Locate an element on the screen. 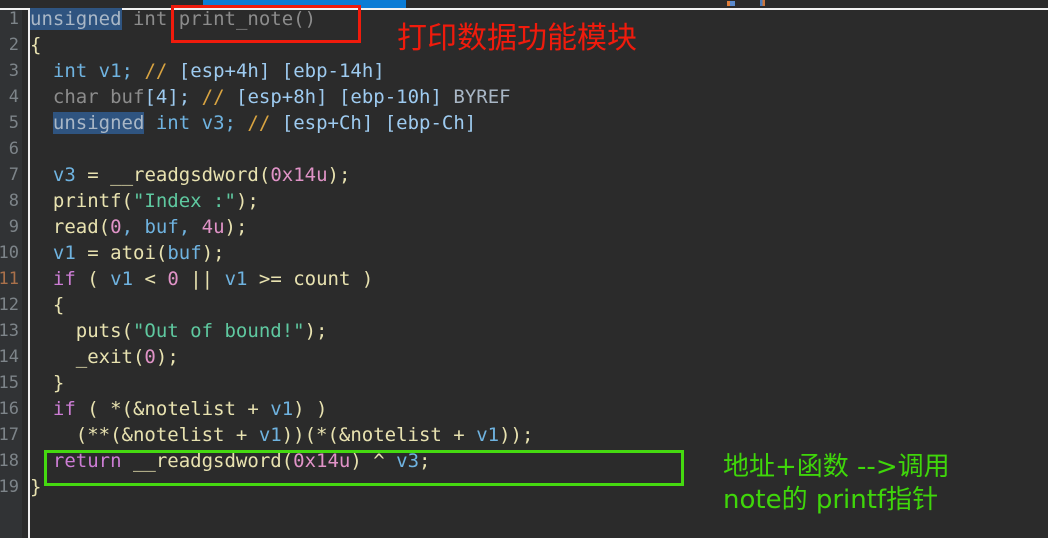 This screenshot has height=538, width=1048. token-unsigned-selected: unsigned is located at coordinates (98, 123).